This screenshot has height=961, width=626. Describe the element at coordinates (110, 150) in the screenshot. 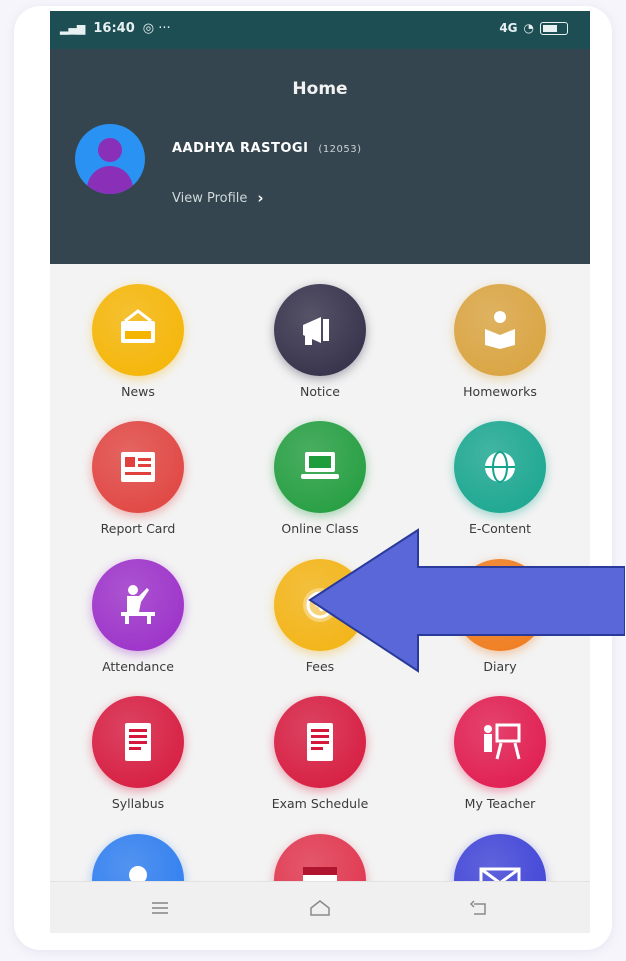

I see `avatar-head` at that location.